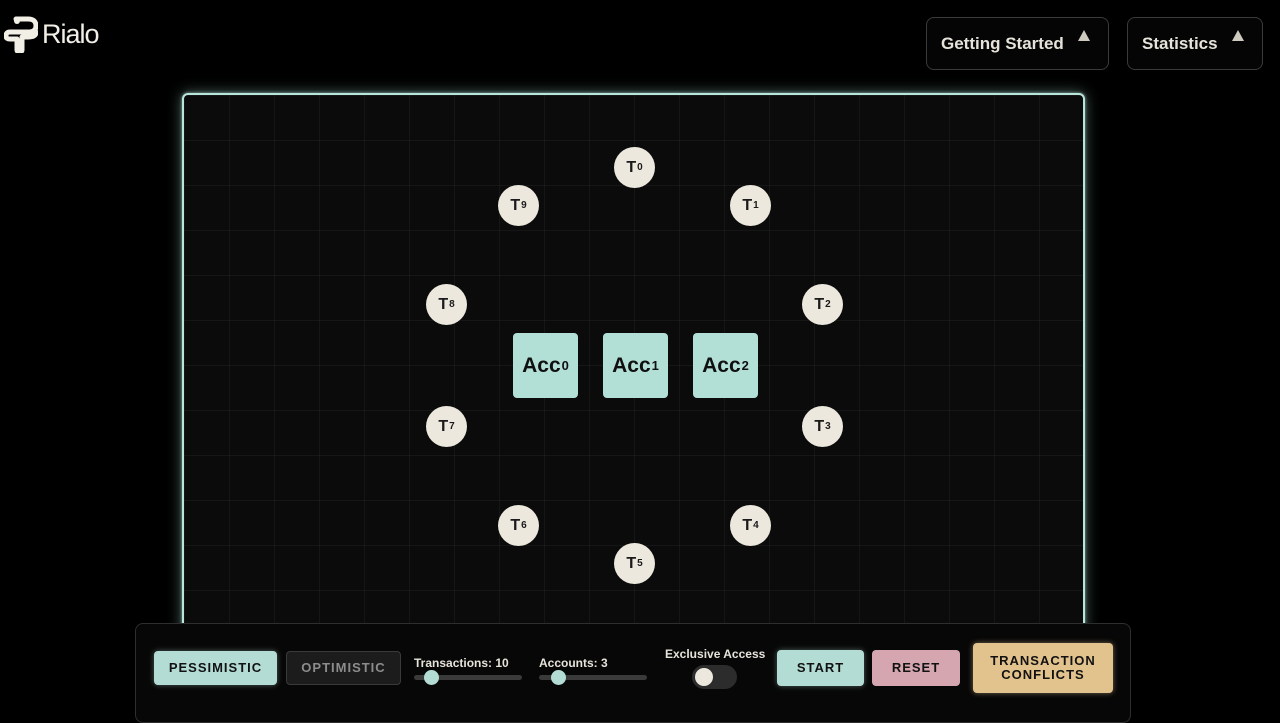 The image size is (1280, 723). I want to click on accounts-slider-label: Accounts: 3, so click(573, 663).